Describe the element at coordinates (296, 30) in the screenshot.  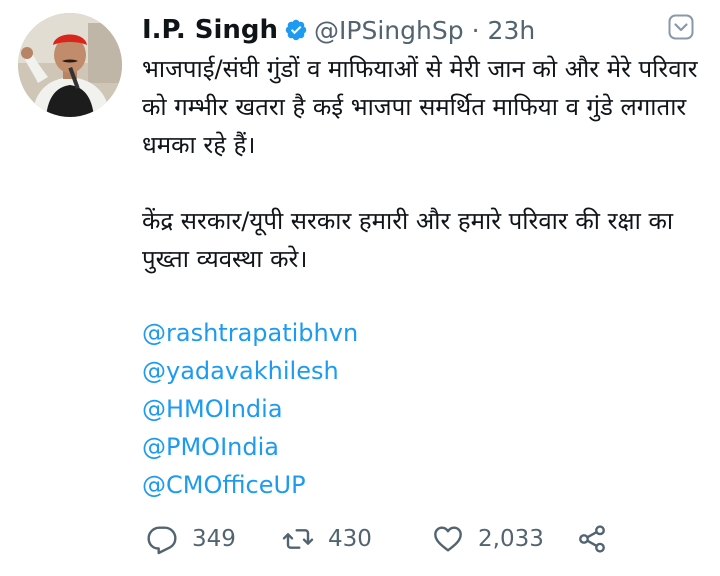
I see `verified-badge-icon` at that location.